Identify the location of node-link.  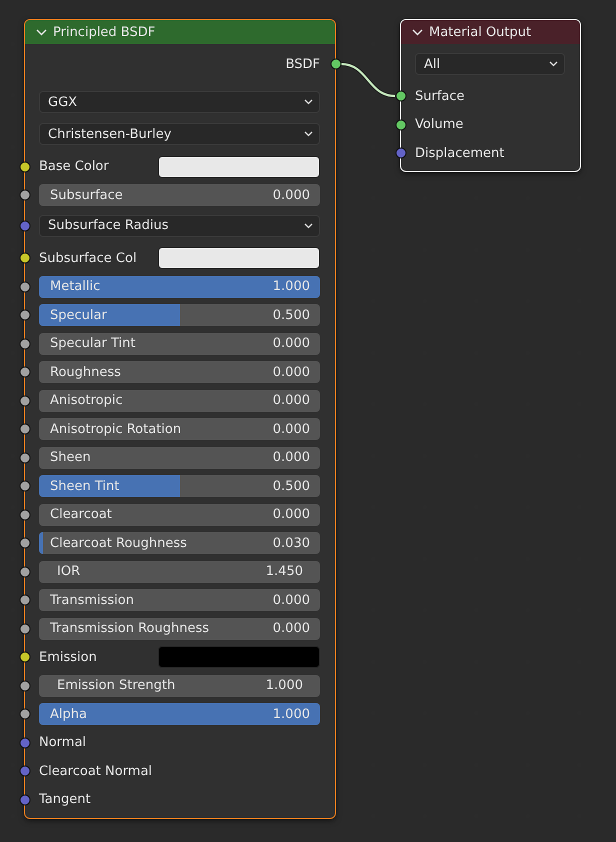
(368, 80).